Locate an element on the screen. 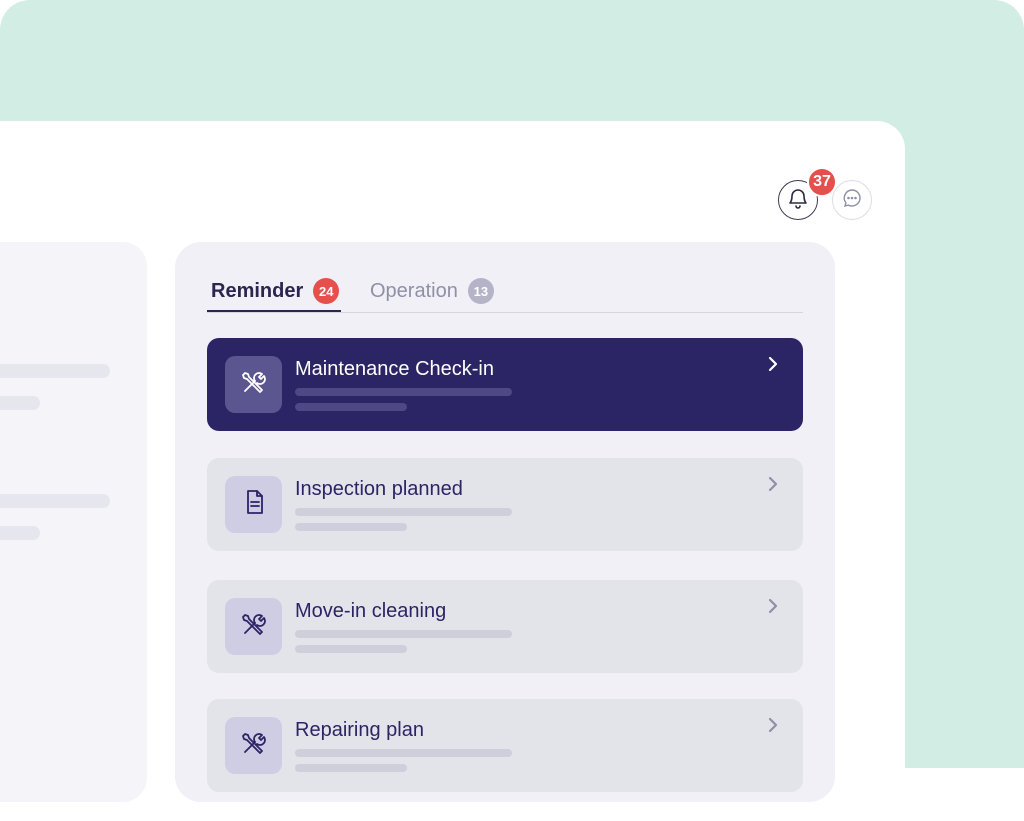  chat-bubble-icon is located at coordinates (852, 200).